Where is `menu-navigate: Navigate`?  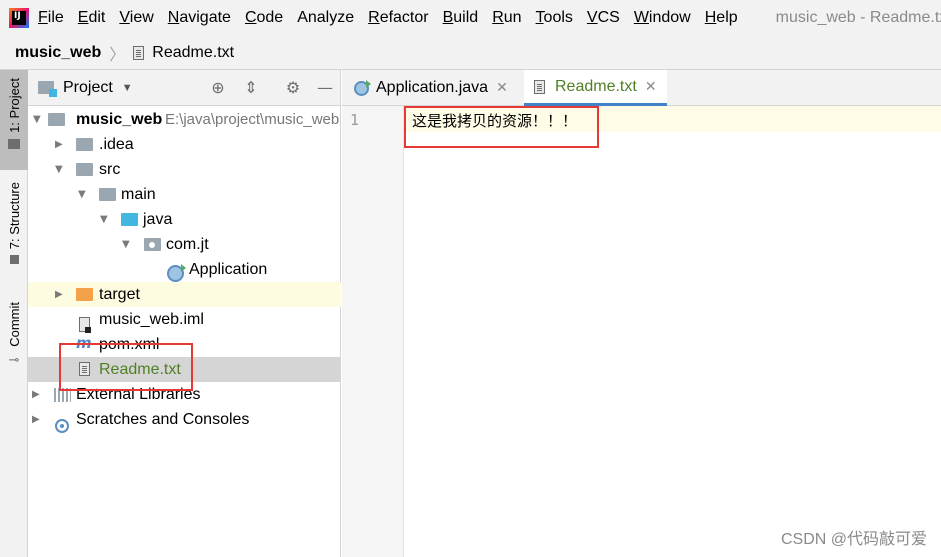 menu-navigate: Navigate is located at coordinates (199, 18).